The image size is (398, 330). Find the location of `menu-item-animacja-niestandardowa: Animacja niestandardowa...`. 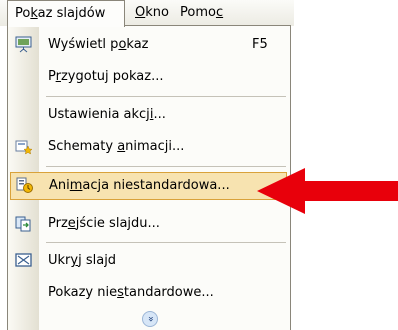

menu-item-animacja-niestandardowa: Animacja niestandardowa... is located at coordinates (148, 186).